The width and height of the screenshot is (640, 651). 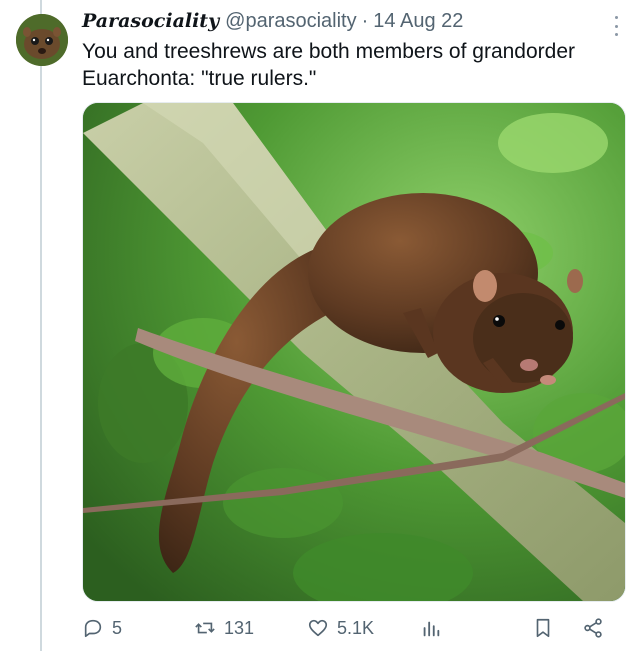 I want to click on share-icon, so click(x=593, y=628).